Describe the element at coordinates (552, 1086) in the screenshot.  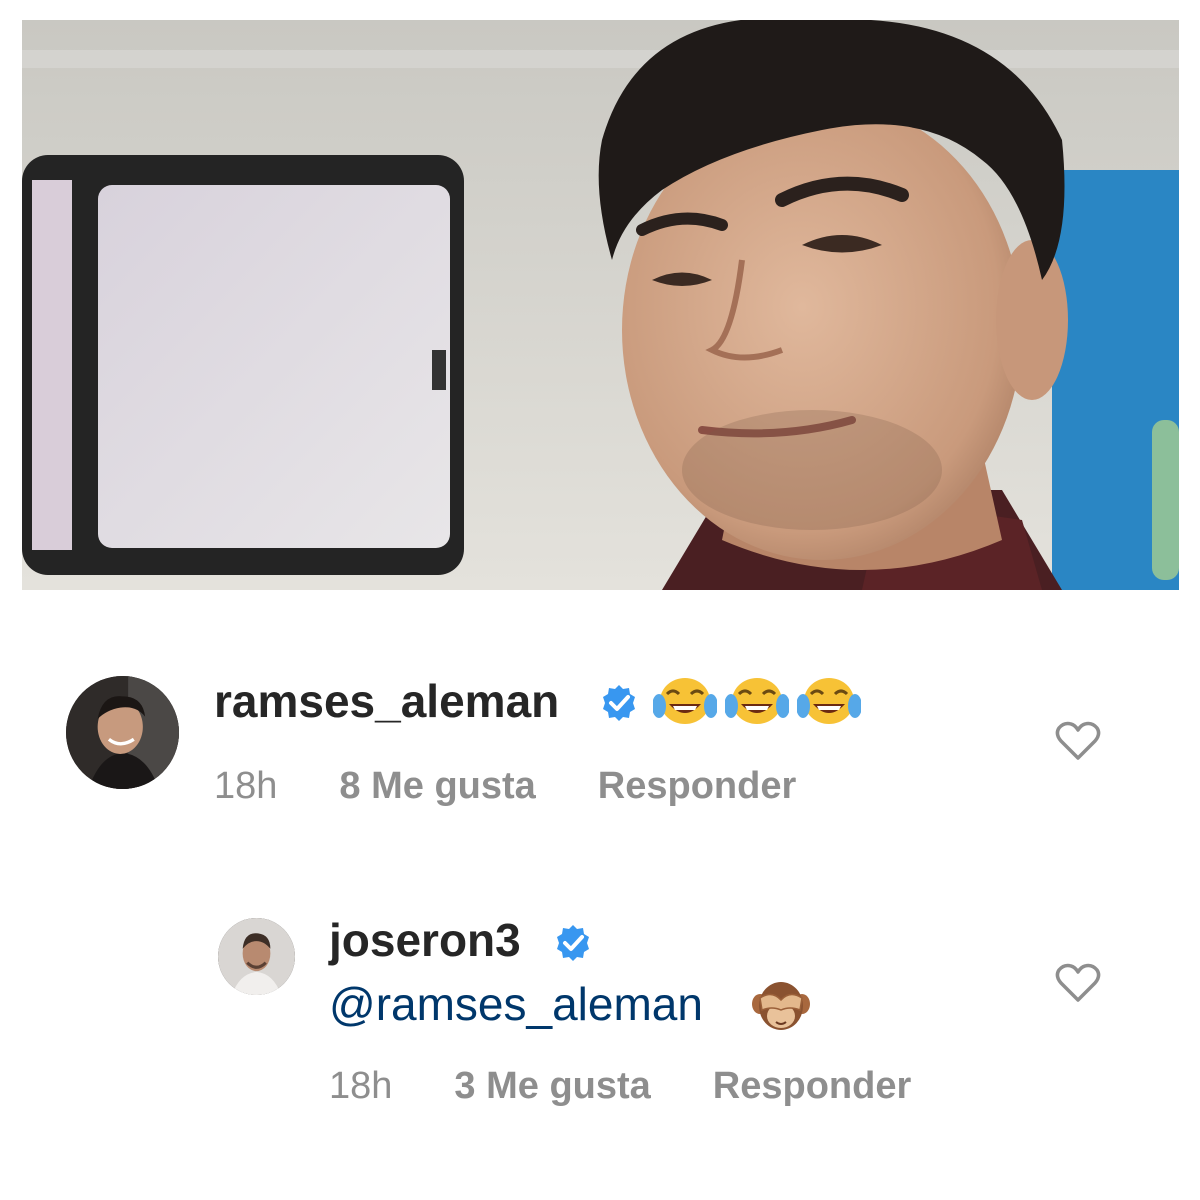
I see `likes-count-link: 3 Me gusta` at that location.